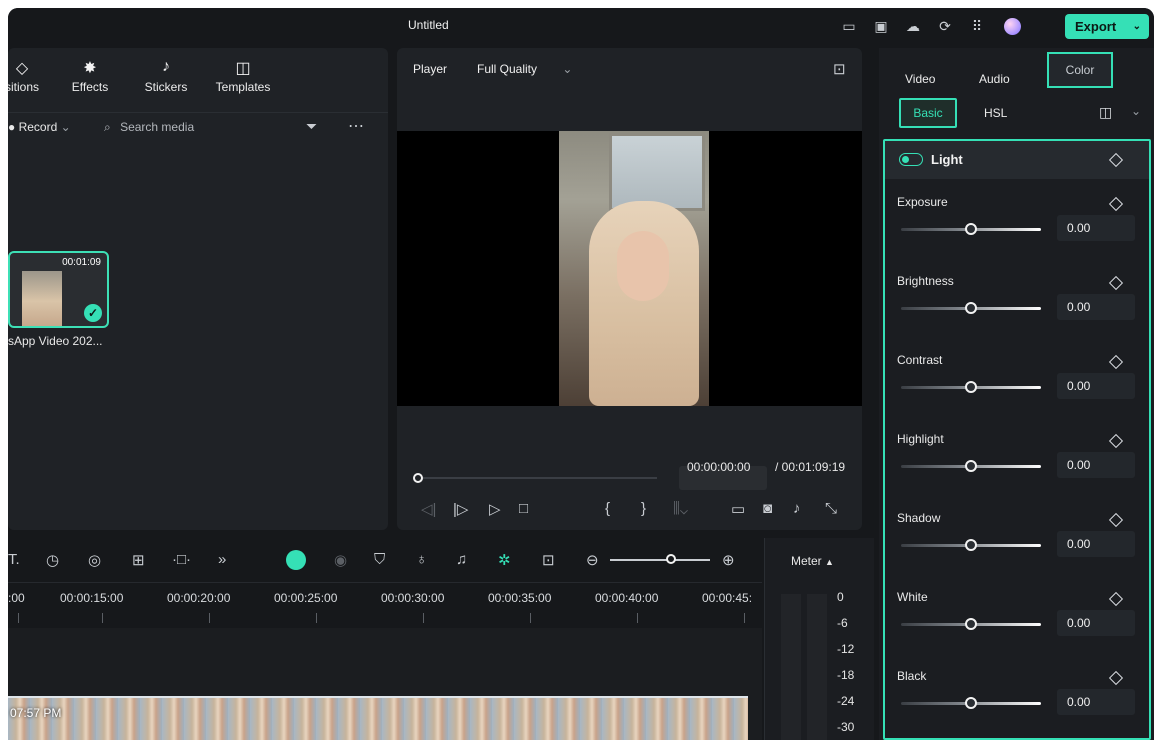 The width and height of the screenshot is (1158, 740). Describe the element at coordinates (52, 560) in the screenshot. I see `speed-icon: ◷` at that location.